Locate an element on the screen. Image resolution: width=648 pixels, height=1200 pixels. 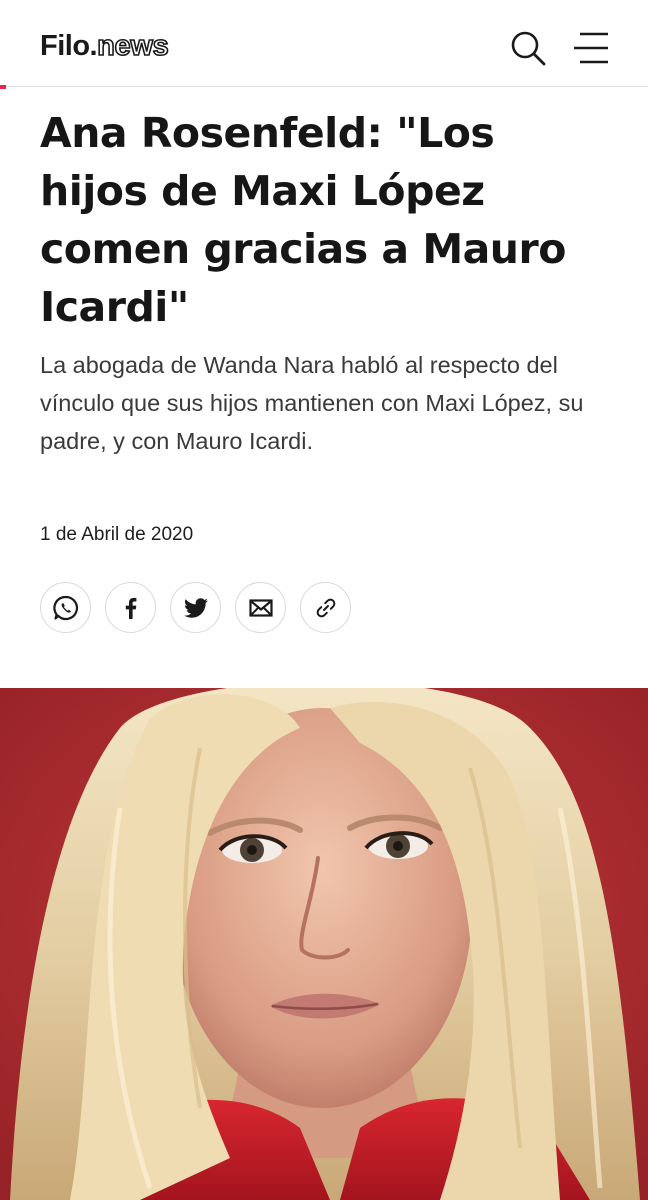
logo-main-text: Filo. is located at coordinates (69, 46).